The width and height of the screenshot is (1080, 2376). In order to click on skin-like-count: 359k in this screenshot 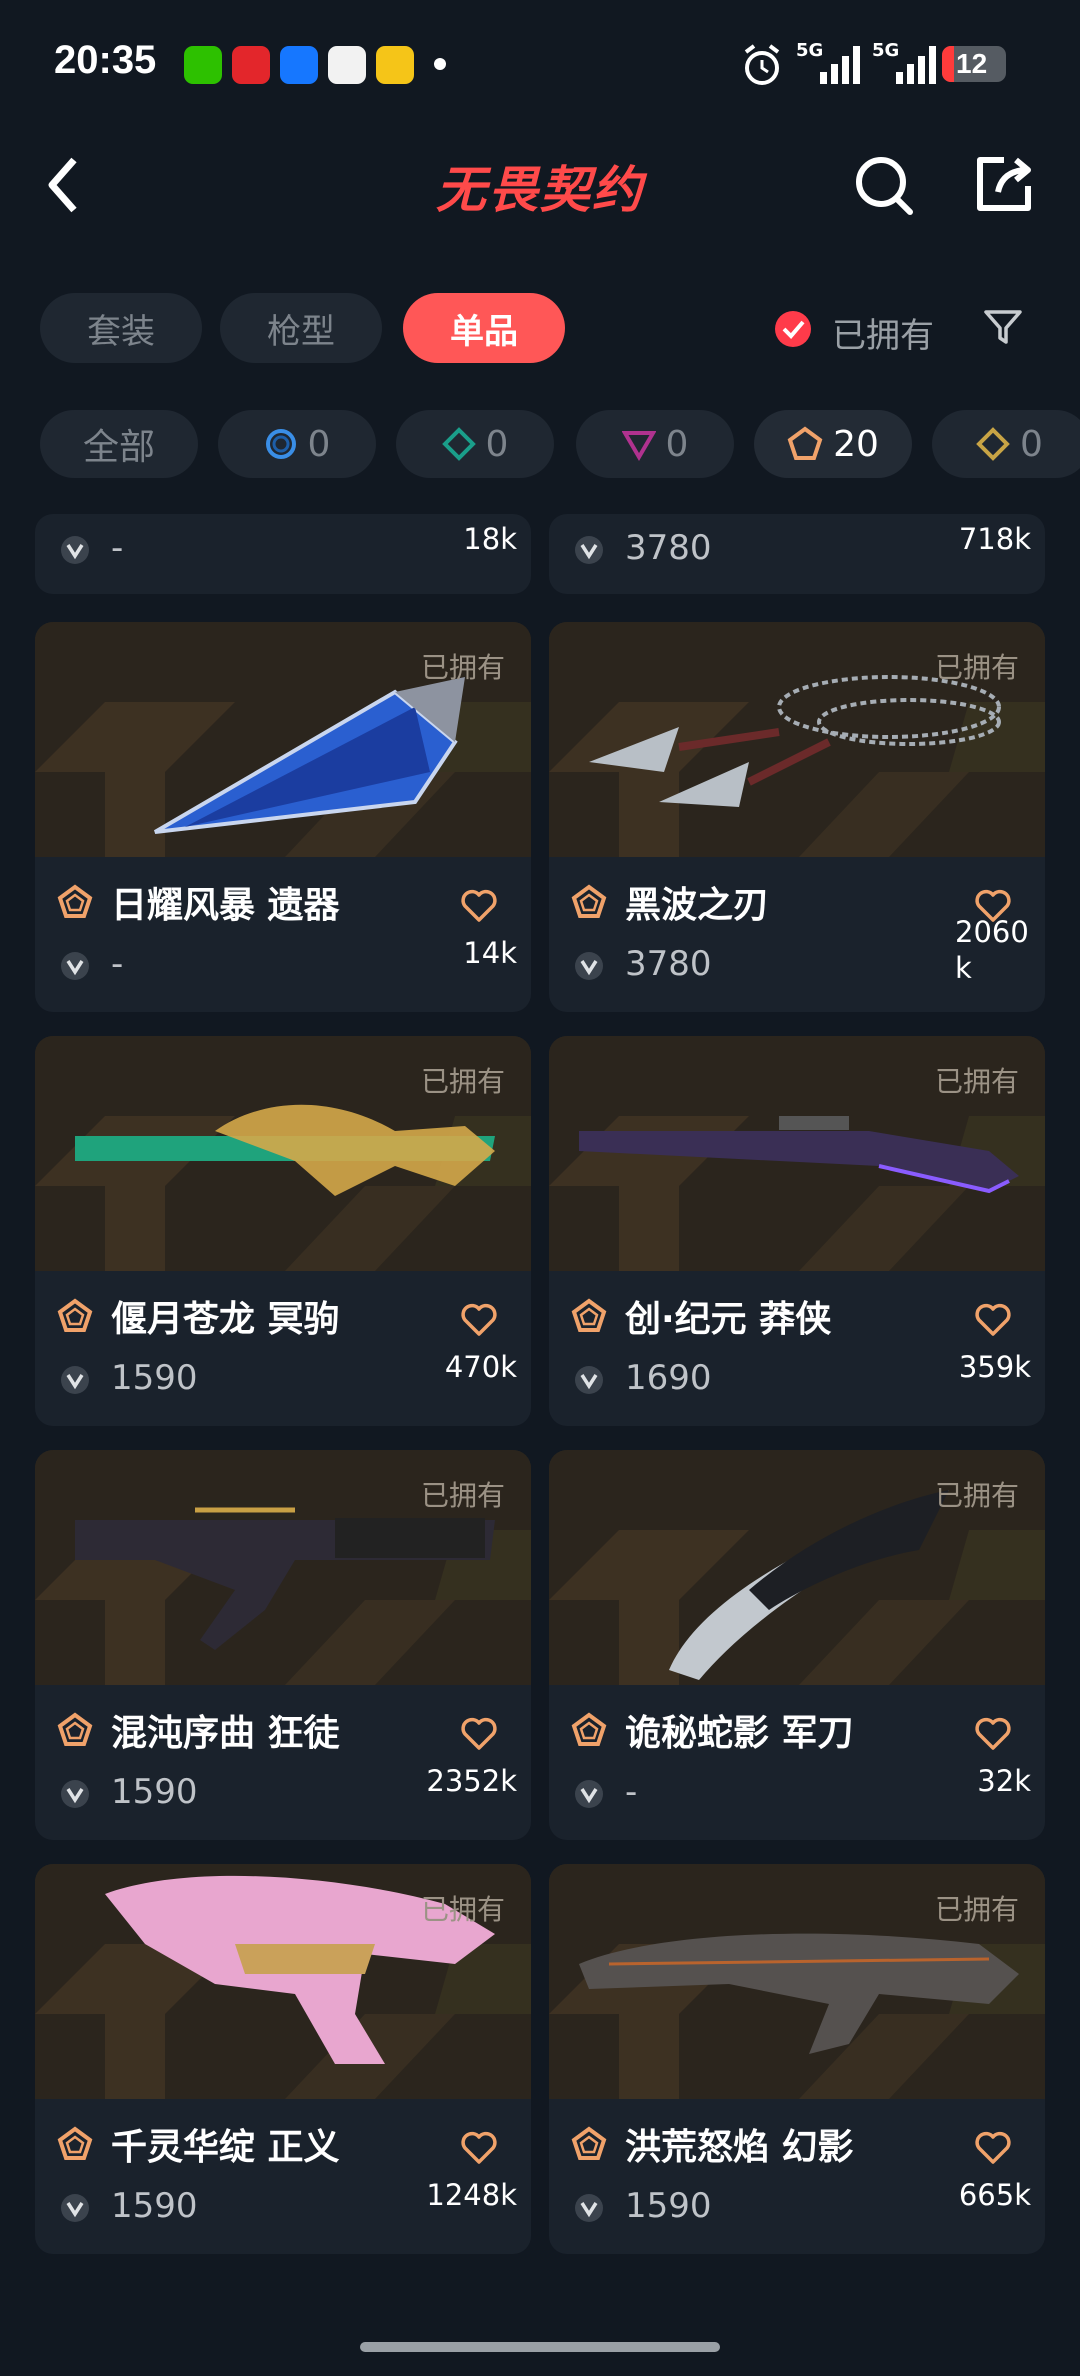, I will do `click(994, 1367)`.